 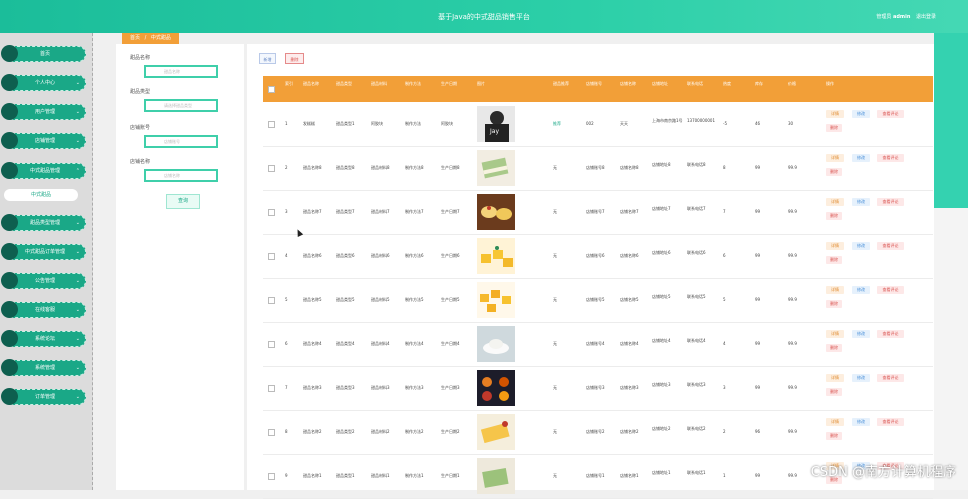 What do you see at coordinates (292, 83) in the screenshot?
I see `column-header: 索引` at bounding box center [292, 83].